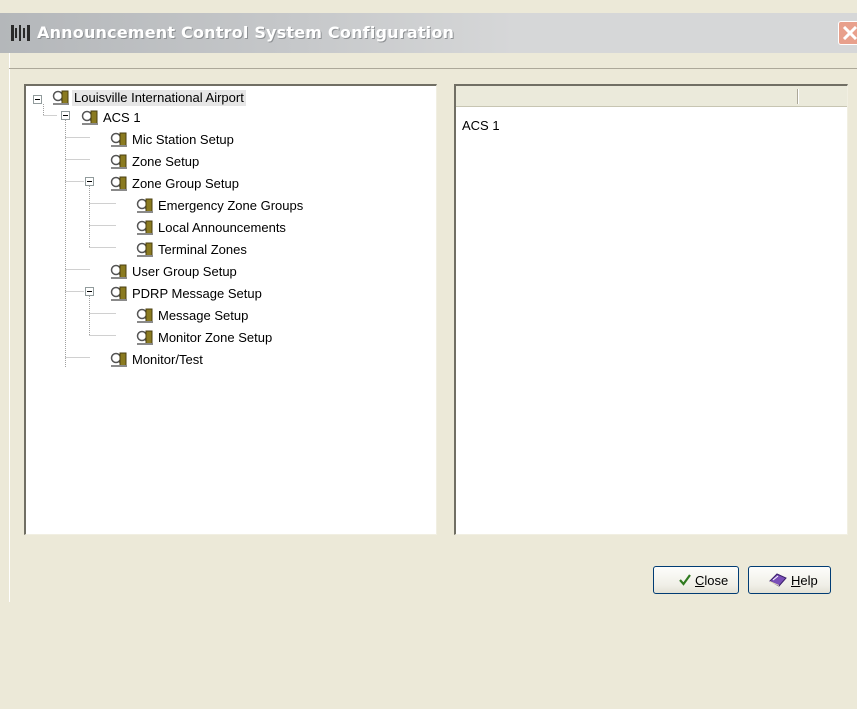 The image size is (857, 709). Describe the element at coordinates (222, 227) in the screenshot. I see `tree-node-label: Local Announcements` at that location.